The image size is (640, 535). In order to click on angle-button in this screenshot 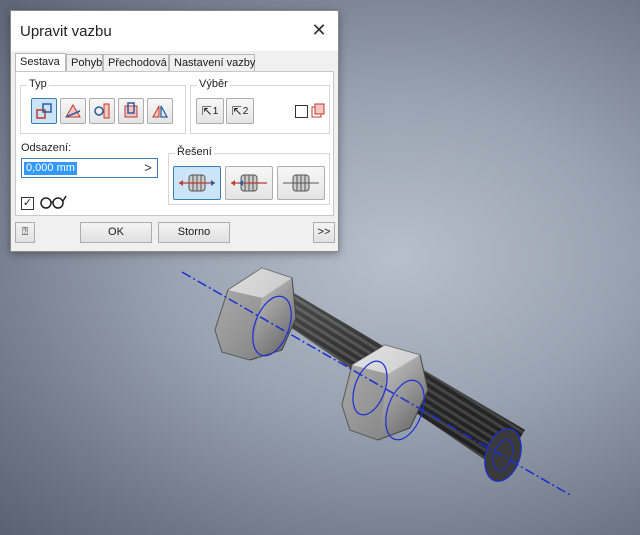, I will do `click(73, 111)`.